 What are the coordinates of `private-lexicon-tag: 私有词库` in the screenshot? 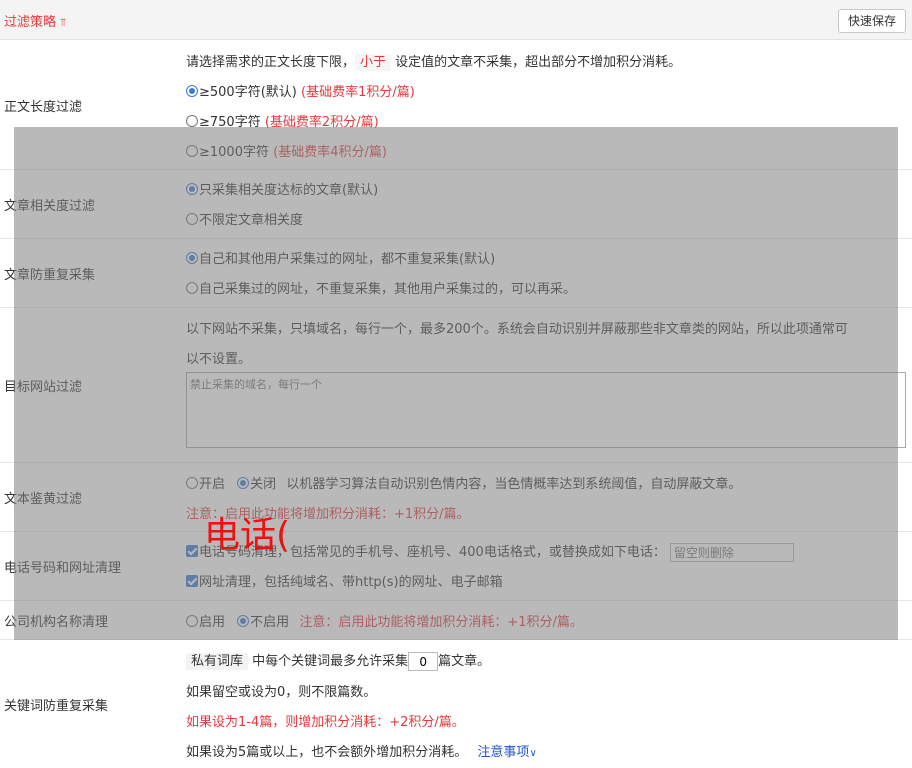 It's located at (217, 661).